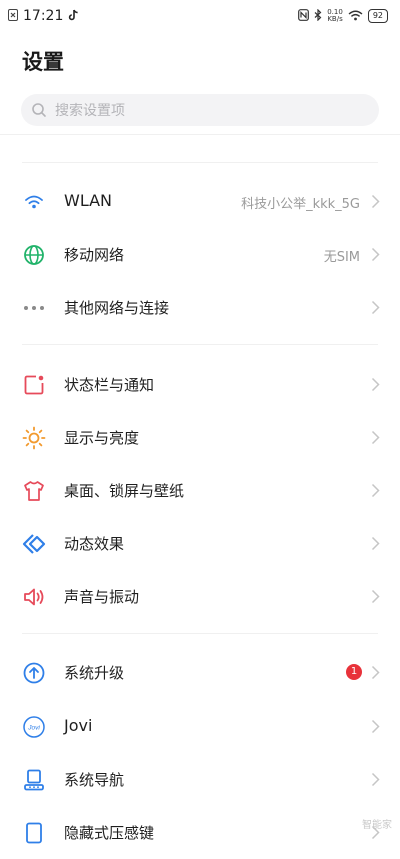 This screenshot has width=400, height=859. I want to click on wlan-network-name: 科技小公举_kkk_5G, so click(300, 204).